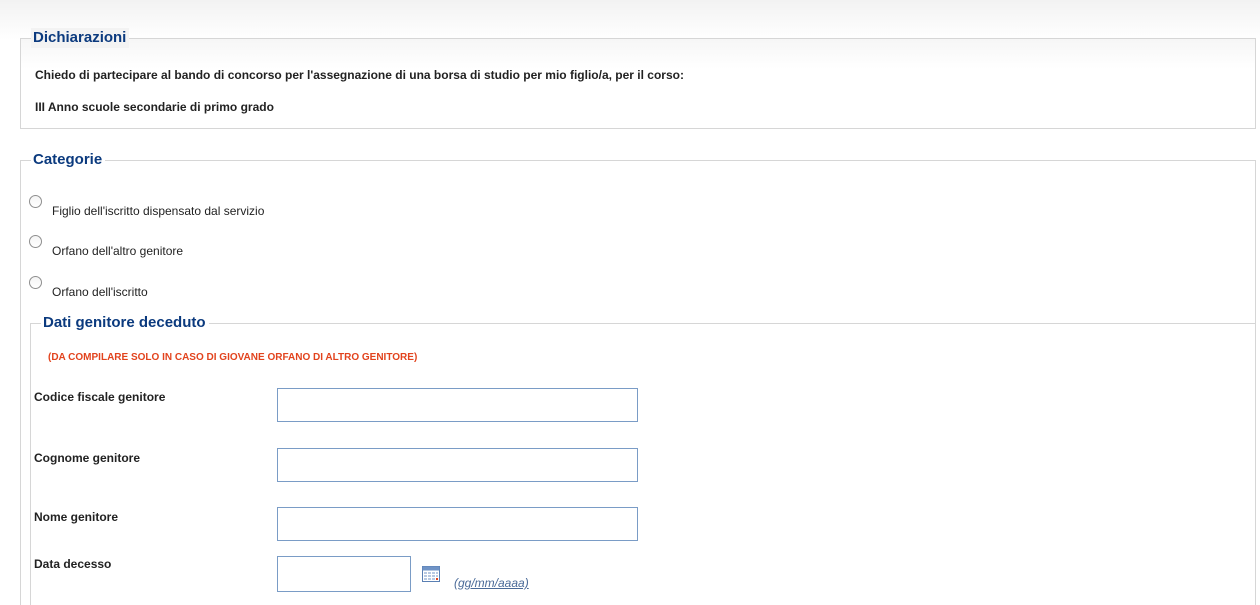  I want to click on data-format-hint: (gg/mm/aaaa), so click(491, 583).